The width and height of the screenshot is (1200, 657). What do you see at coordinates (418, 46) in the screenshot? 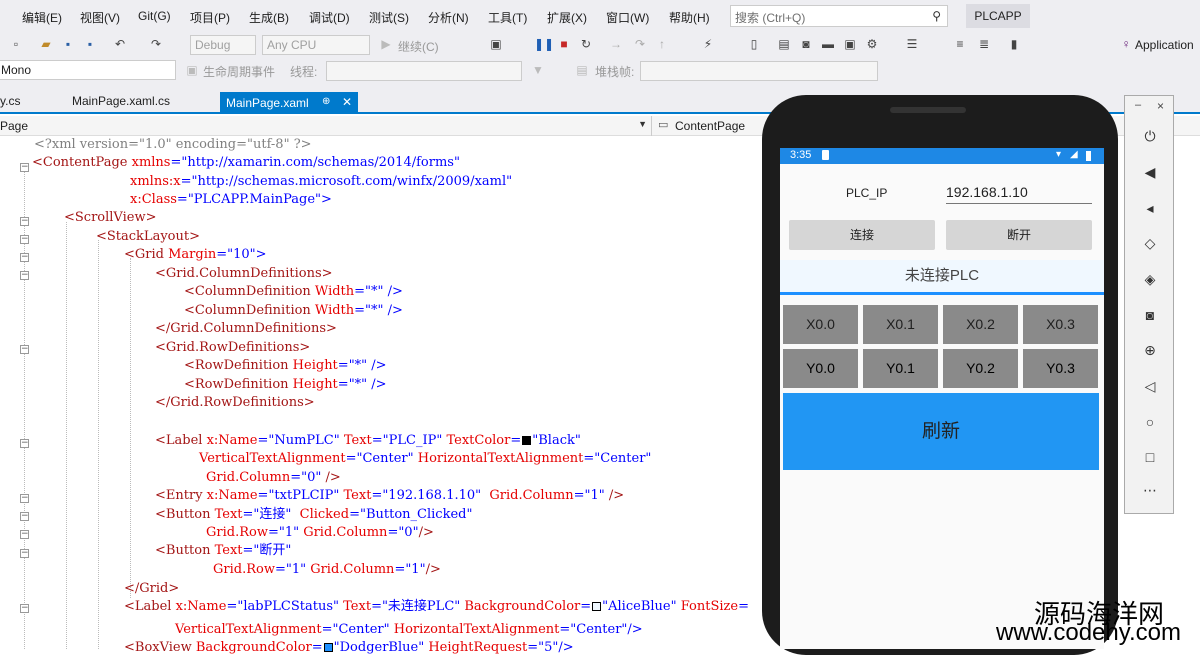
I see `continue-button: 继续(C)` at bounding box center [418, 46].